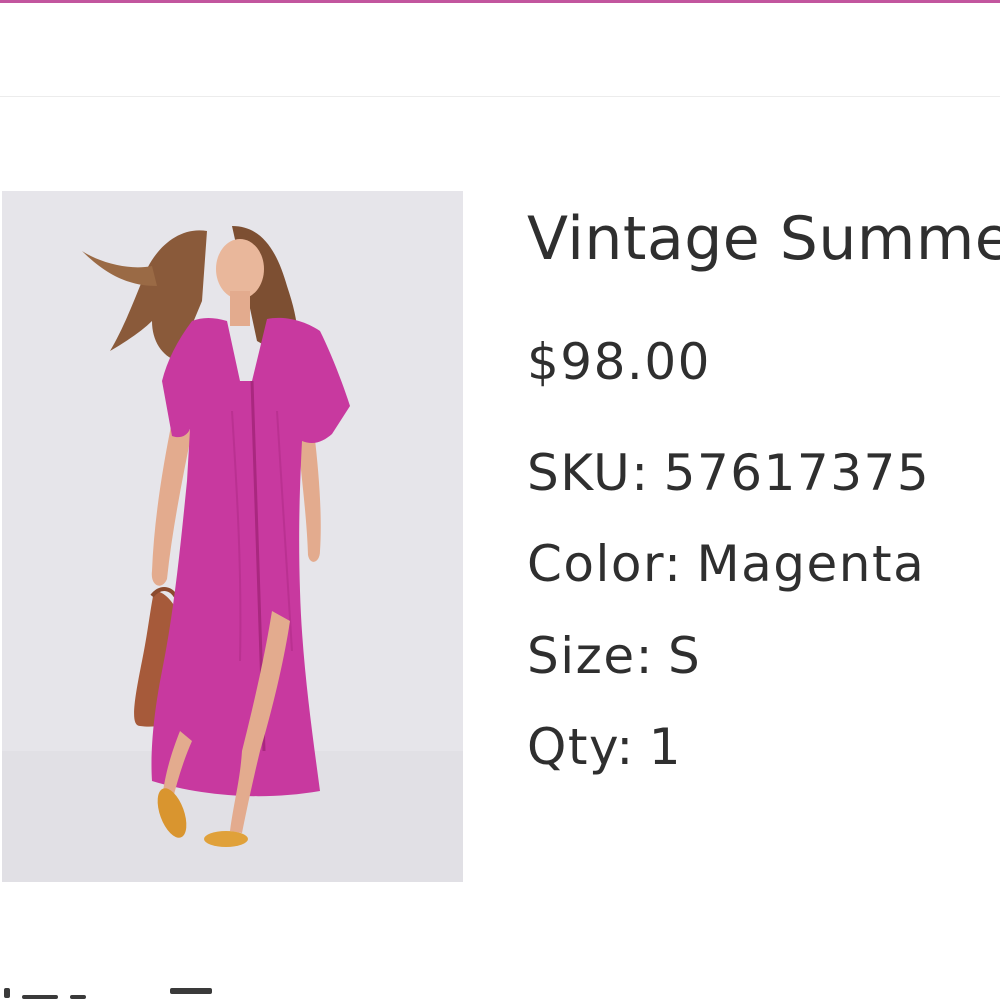 This screenshot has width=1000, height=1000. Describe the element at coordinates (115, 992) in the screenshot. I see `next-item-cutoff-text` at that location.